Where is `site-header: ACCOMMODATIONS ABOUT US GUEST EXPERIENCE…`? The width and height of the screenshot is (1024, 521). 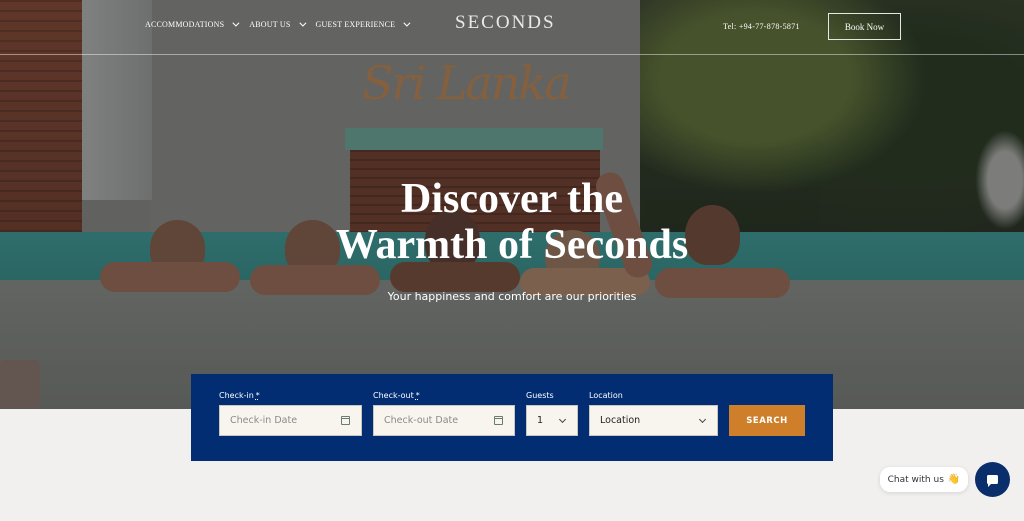
site-header: ACCOMMODATIONS ABOUT US GUEST EXPERIENCE… is located at coordinates (512, 27).